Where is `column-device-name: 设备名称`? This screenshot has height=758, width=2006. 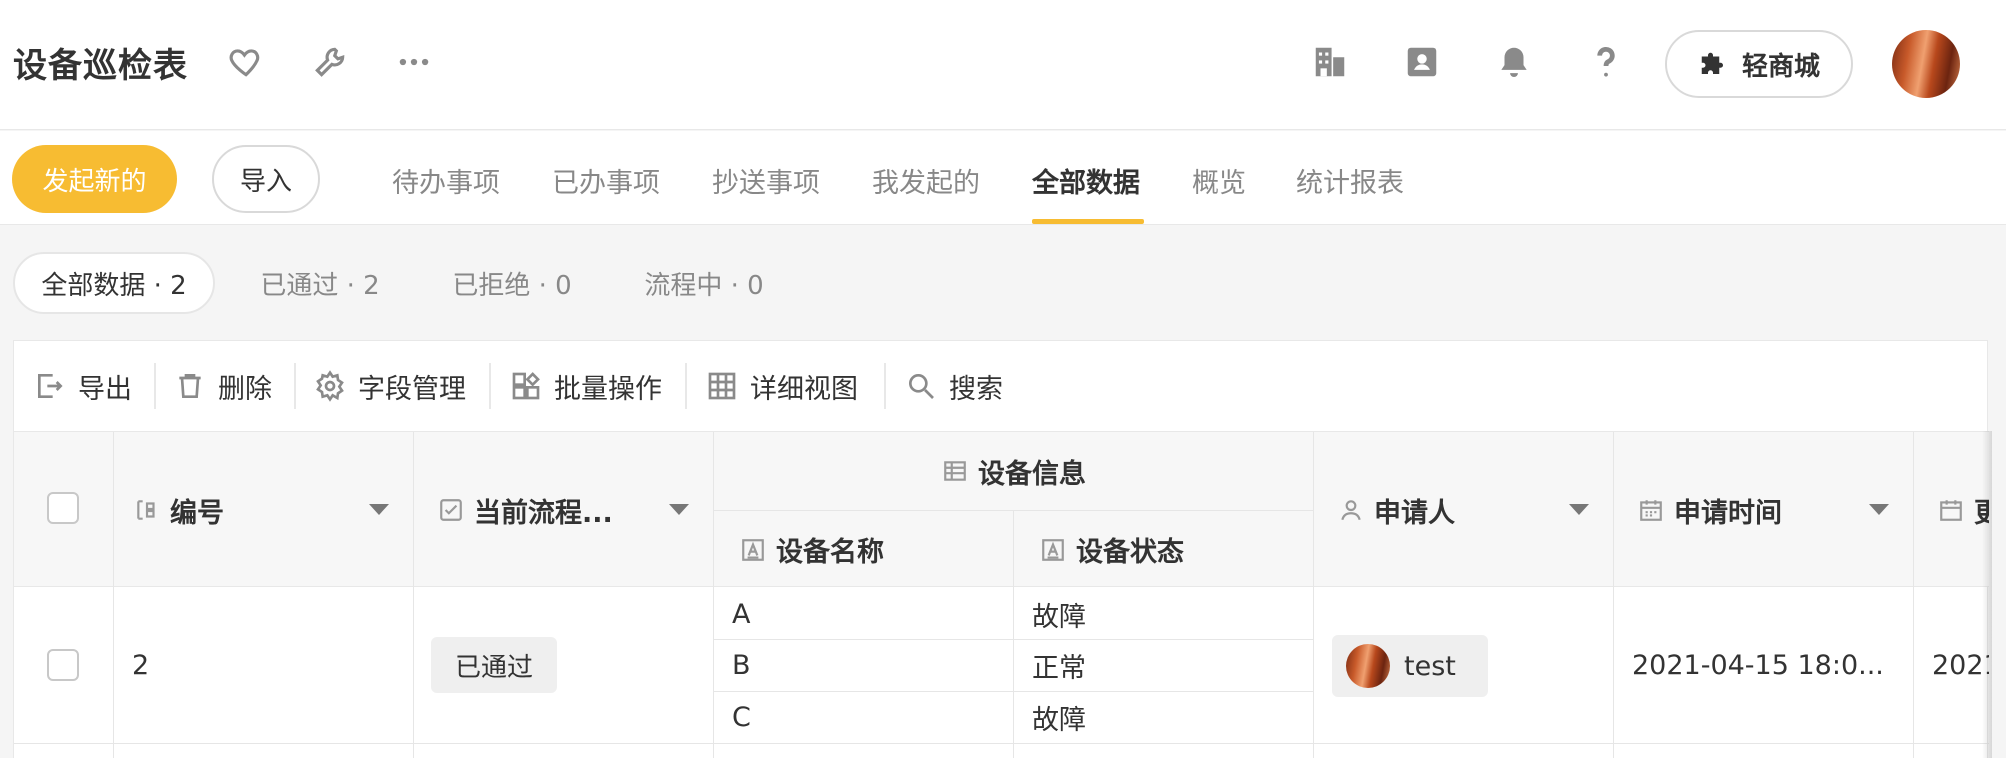
column-device-name: 设备名称 is located at coordinates (864, 549).